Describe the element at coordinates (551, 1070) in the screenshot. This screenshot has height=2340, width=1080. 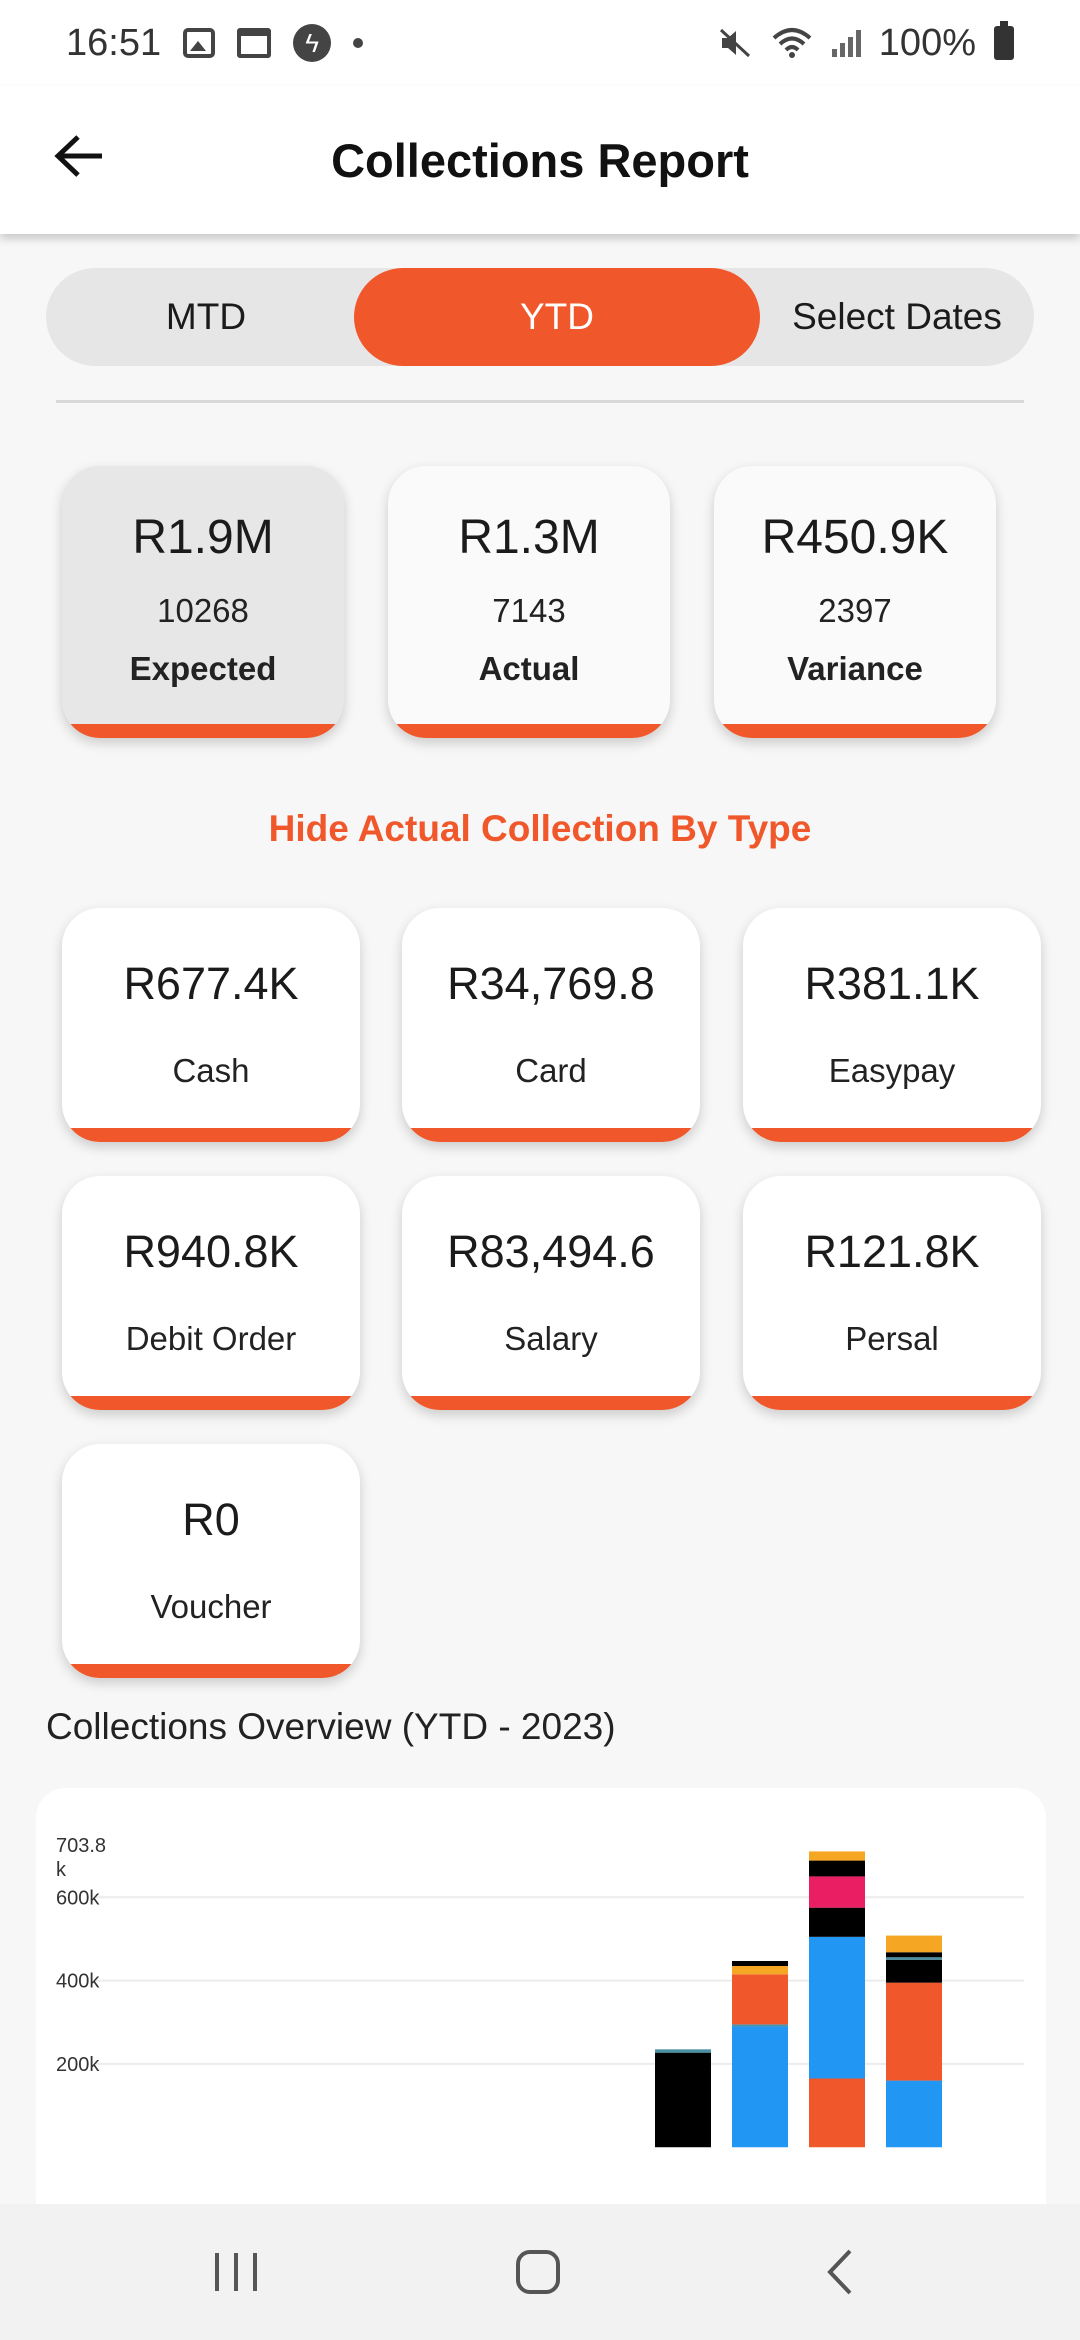
I see `type-label: Card` at that location.